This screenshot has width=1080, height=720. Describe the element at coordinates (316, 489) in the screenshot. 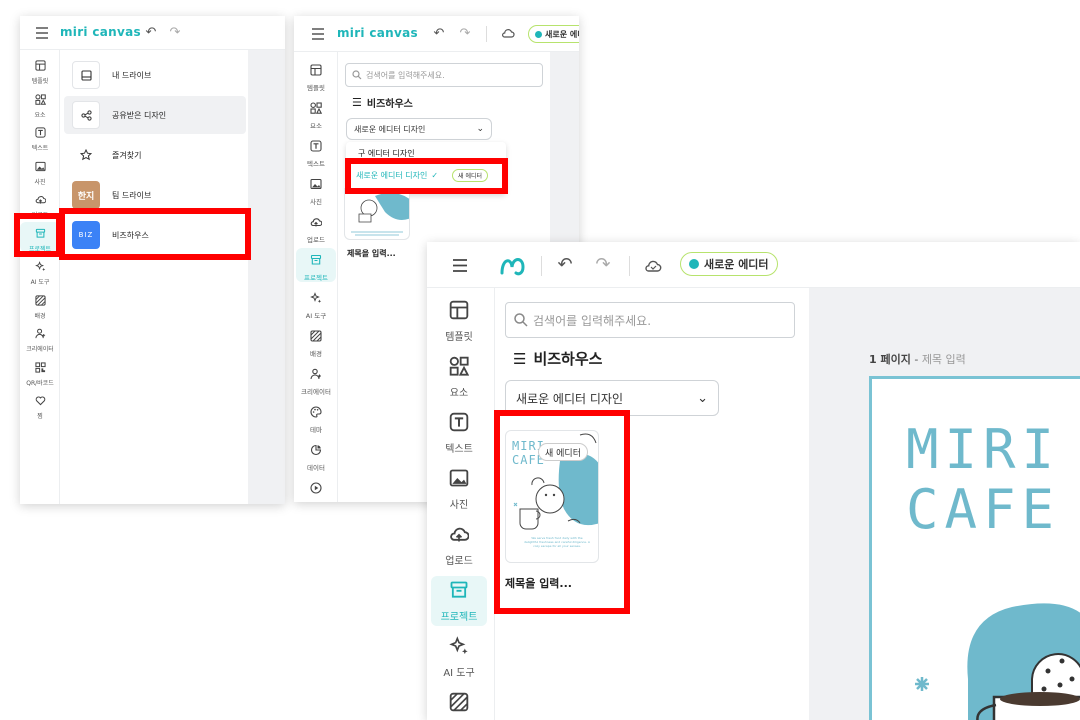

I see `rail-item: 동영상` at that location.